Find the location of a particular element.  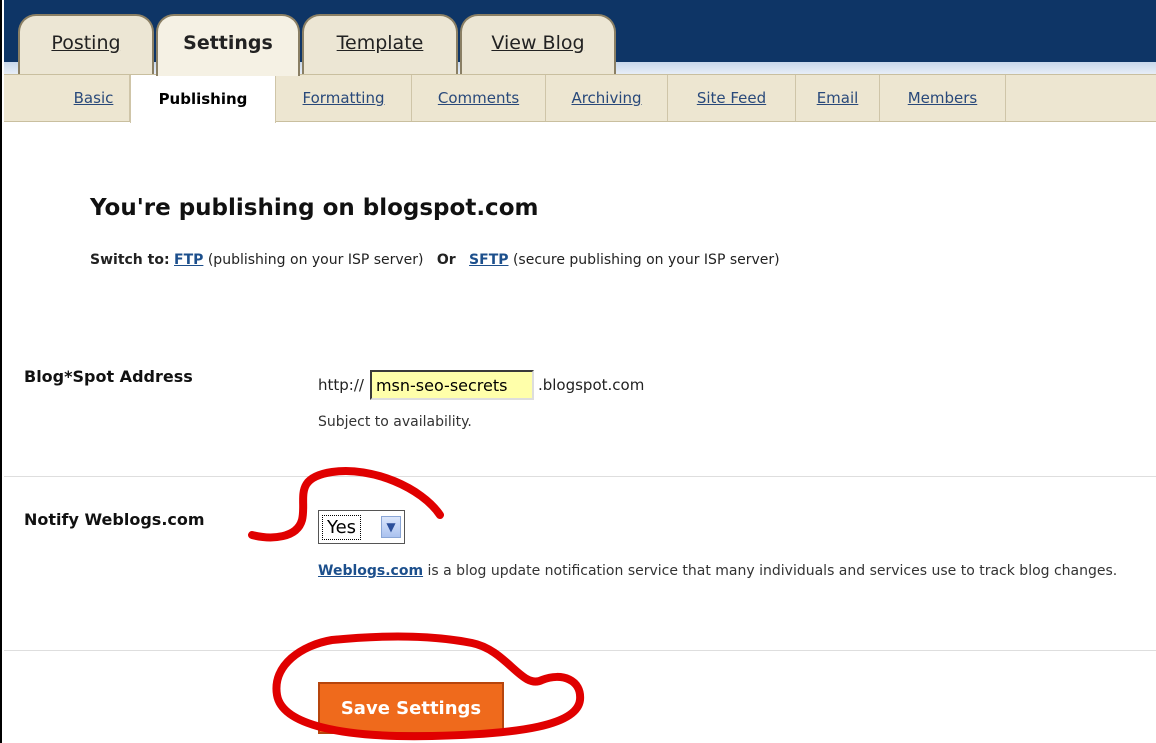

subtab-members-label: Members is located at coordinates (942, 98).